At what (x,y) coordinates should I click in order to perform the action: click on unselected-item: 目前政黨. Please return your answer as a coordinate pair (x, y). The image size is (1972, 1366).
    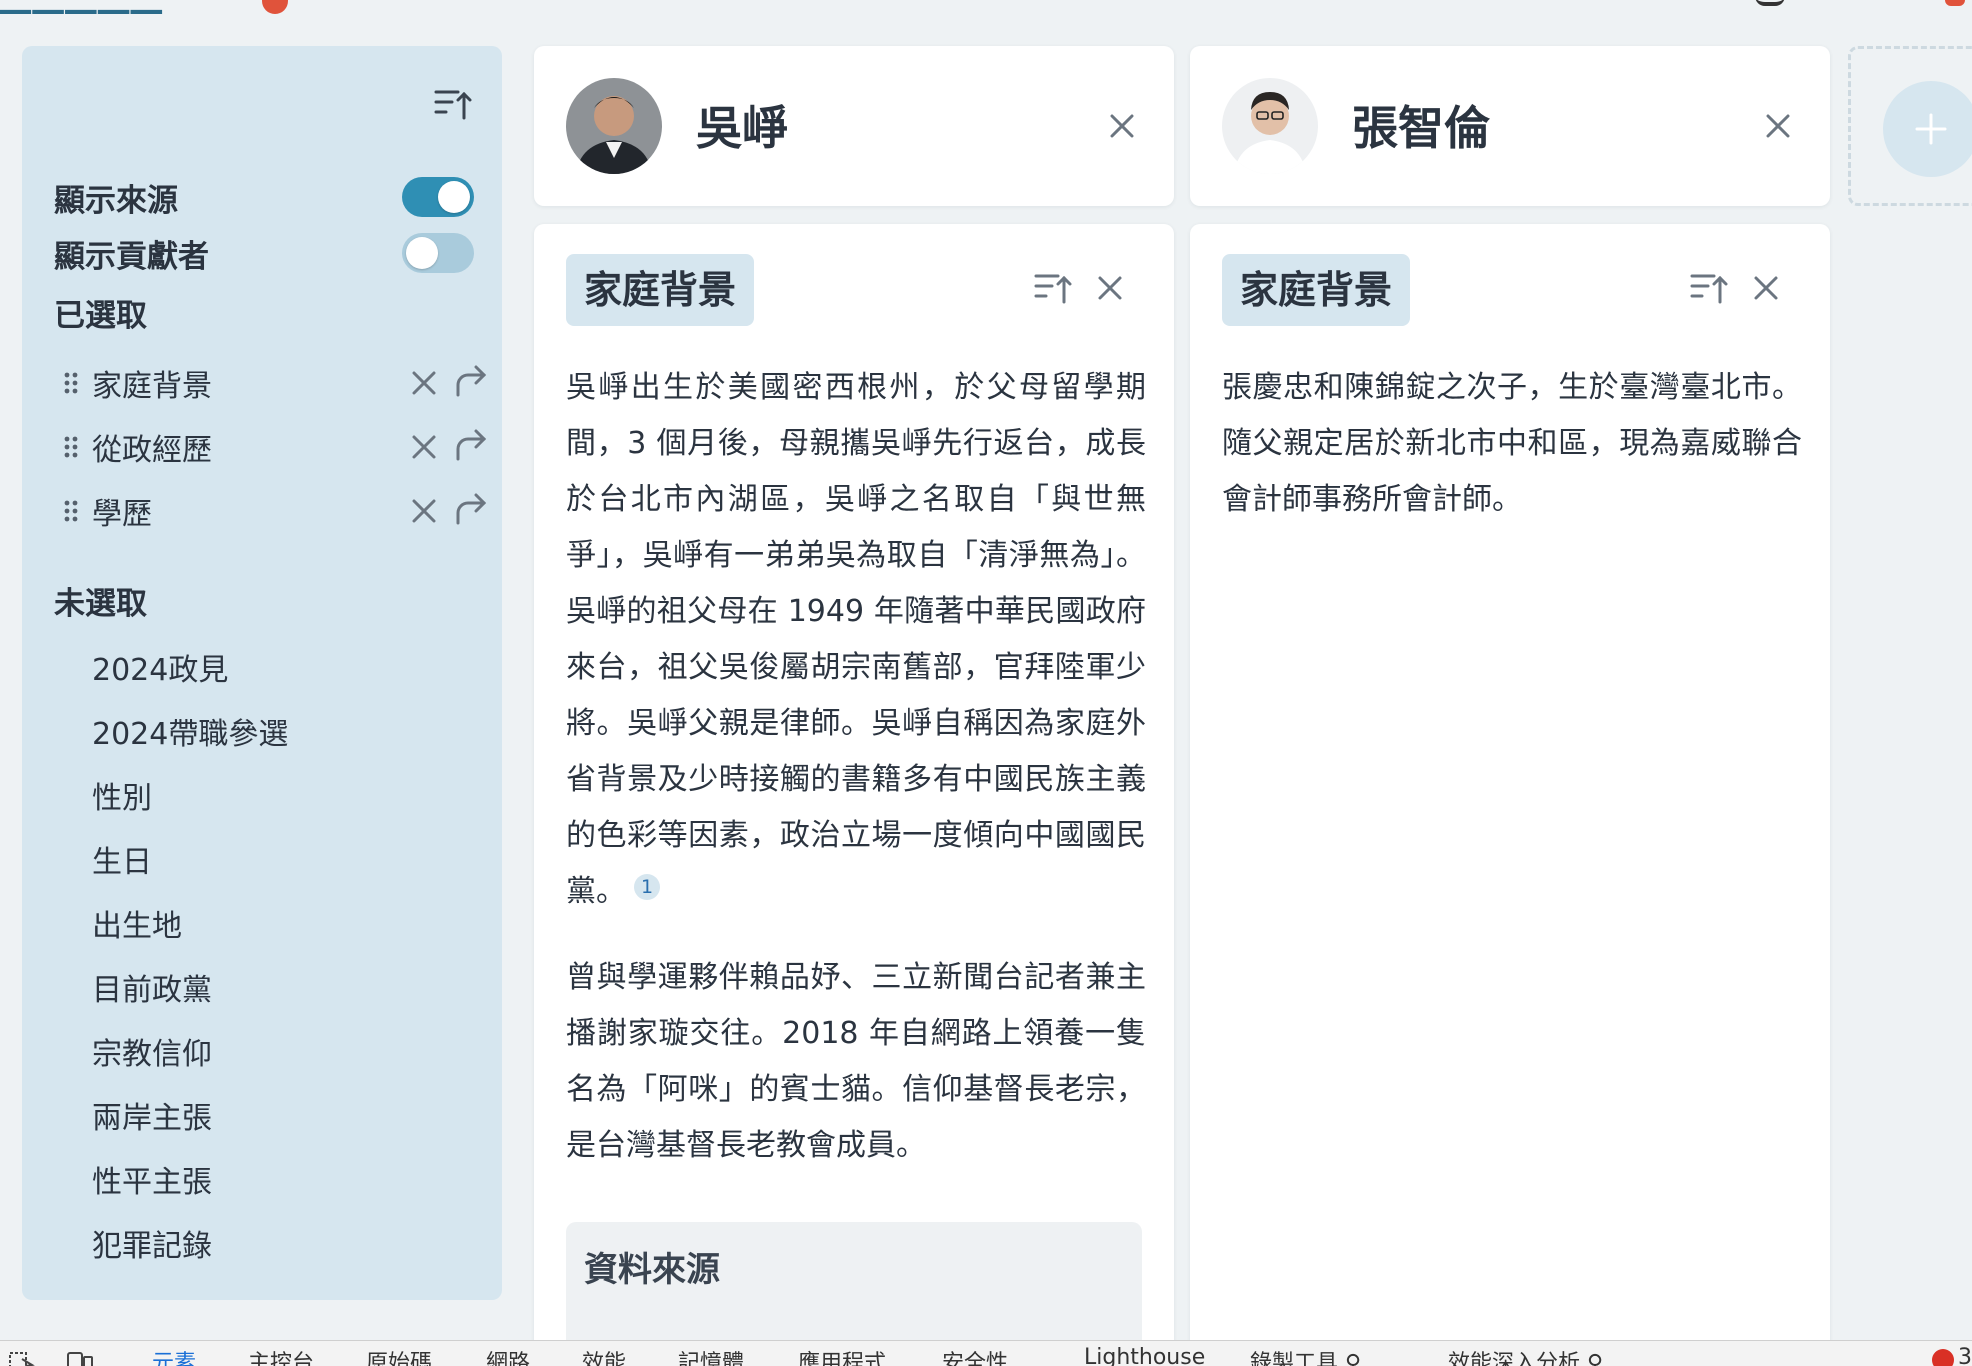
    Looking at the image, I should click on (152, 991).